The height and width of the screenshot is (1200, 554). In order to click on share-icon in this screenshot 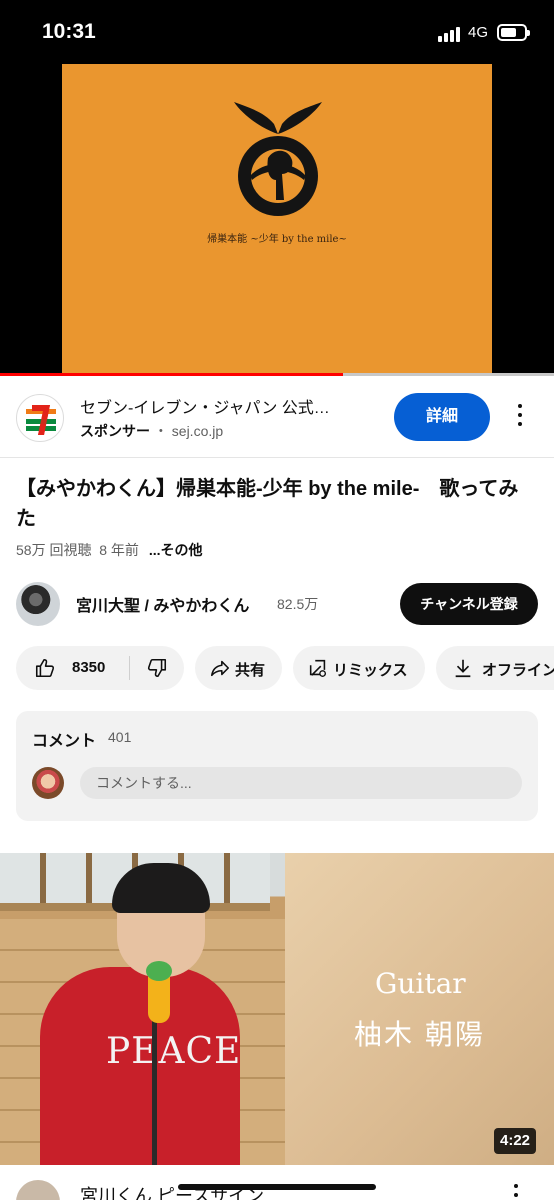, I will do `click(220, 668)`.